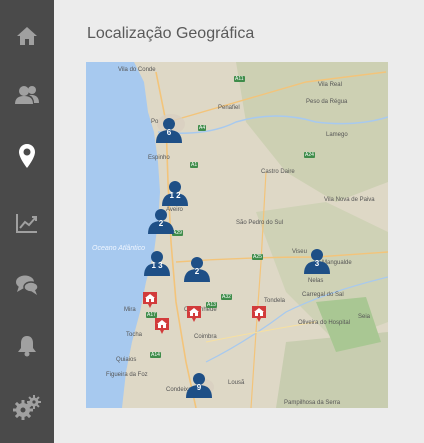 The width and height of the screenshot is (424, 443). What do you see at coordinates (278, 172) in the screenshot?
I see `place-label: Castro Daire` at bounding box center [278, 172].